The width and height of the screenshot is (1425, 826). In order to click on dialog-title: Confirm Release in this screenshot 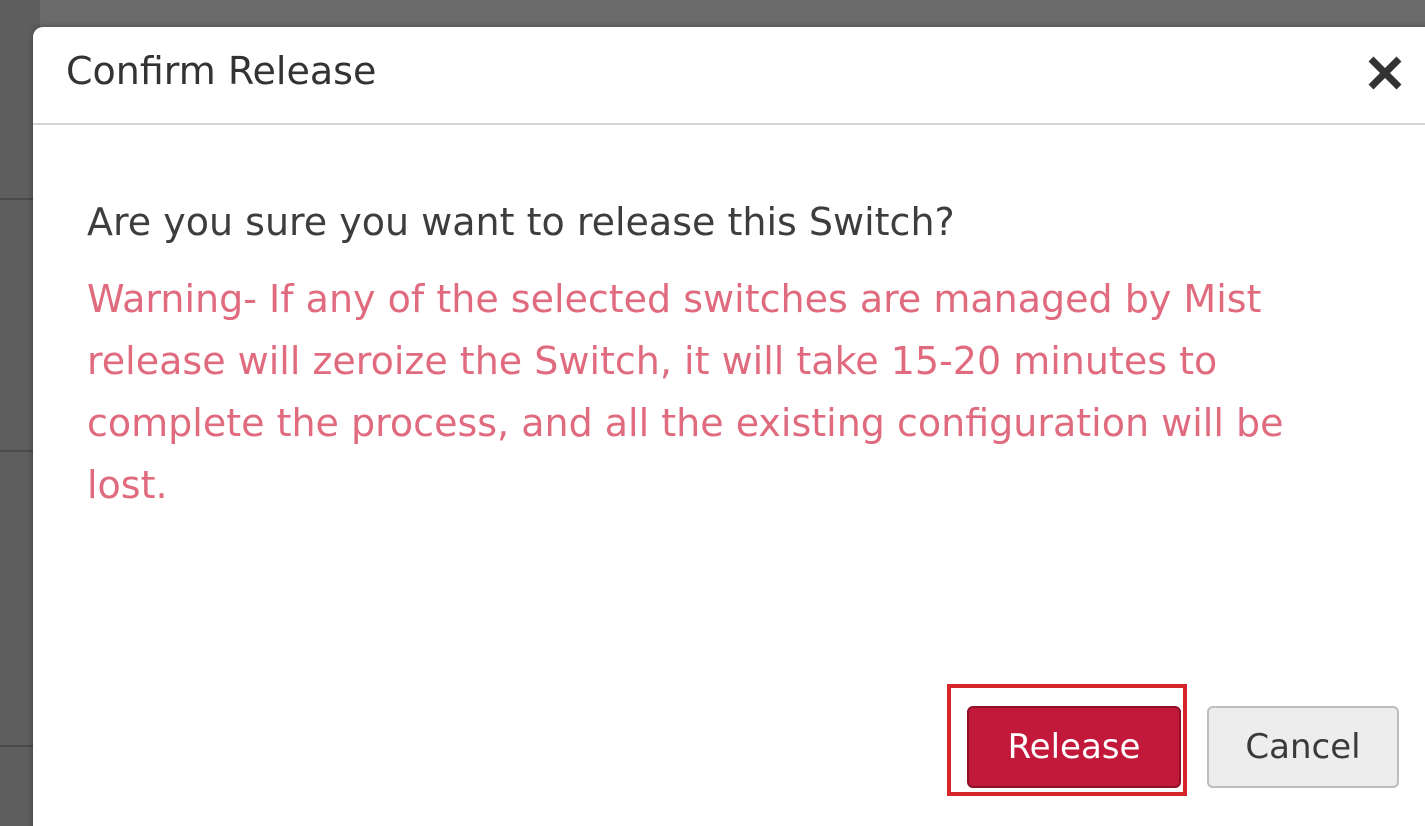, I will do `click(221, 71)`.